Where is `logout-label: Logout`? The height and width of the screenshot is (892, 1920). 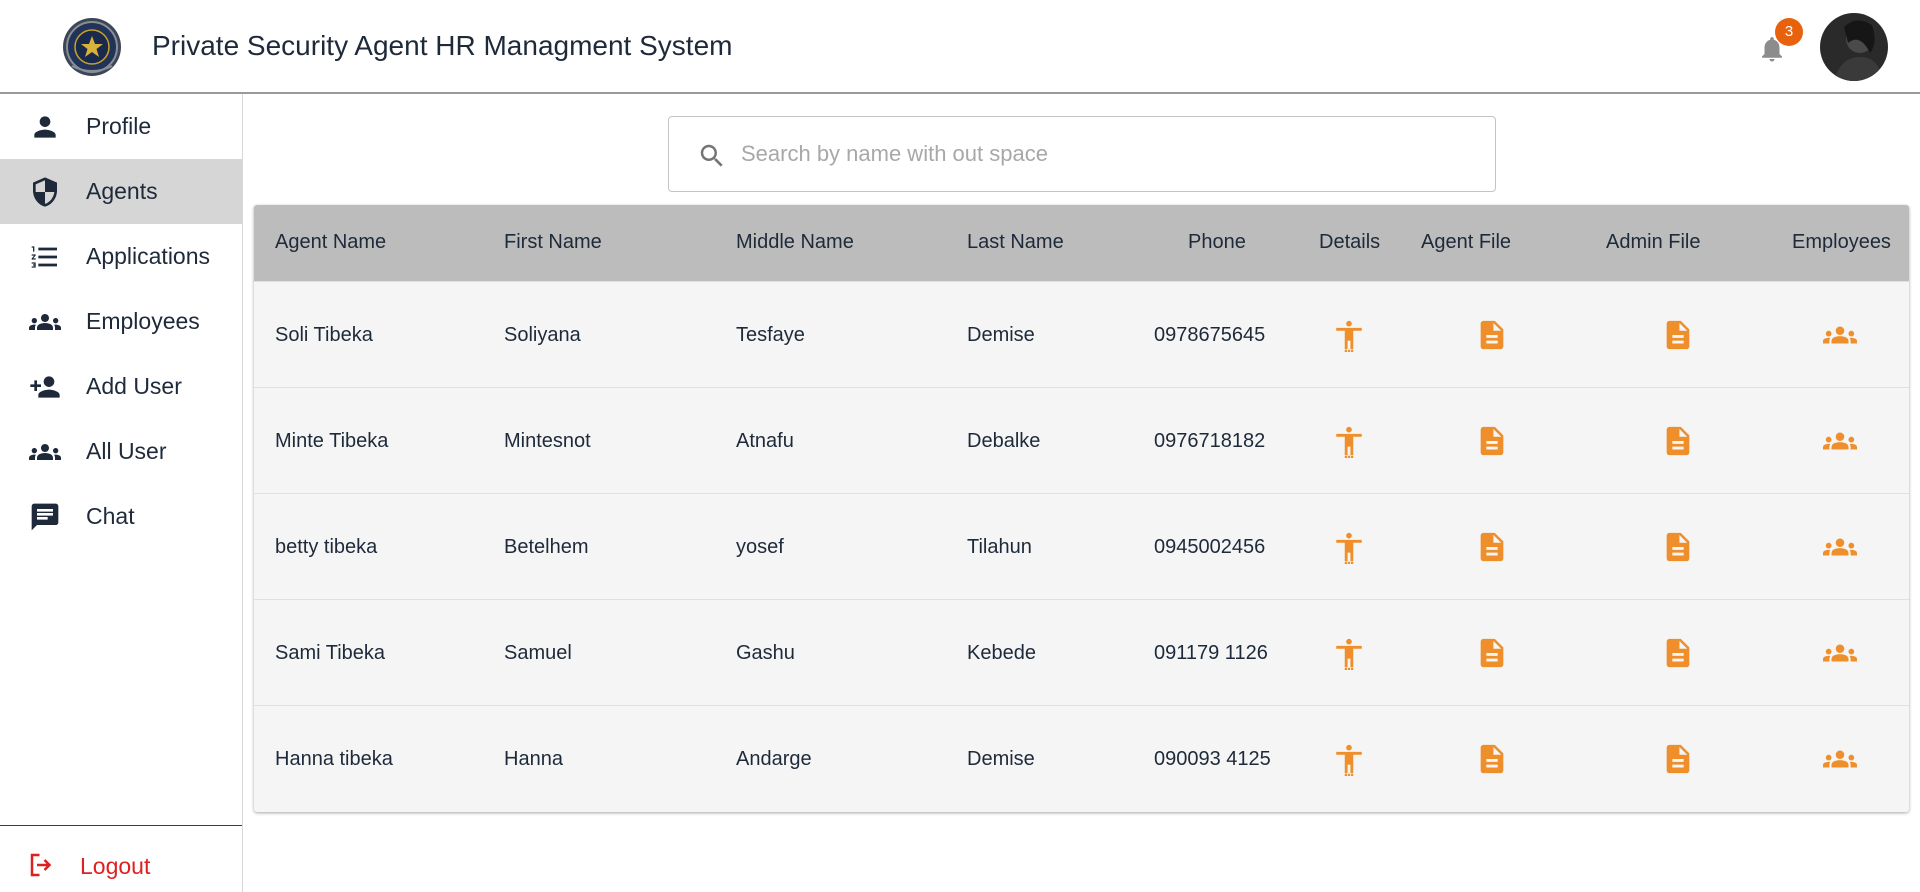 logout-label: Logout is located at coordinates (115, 866).